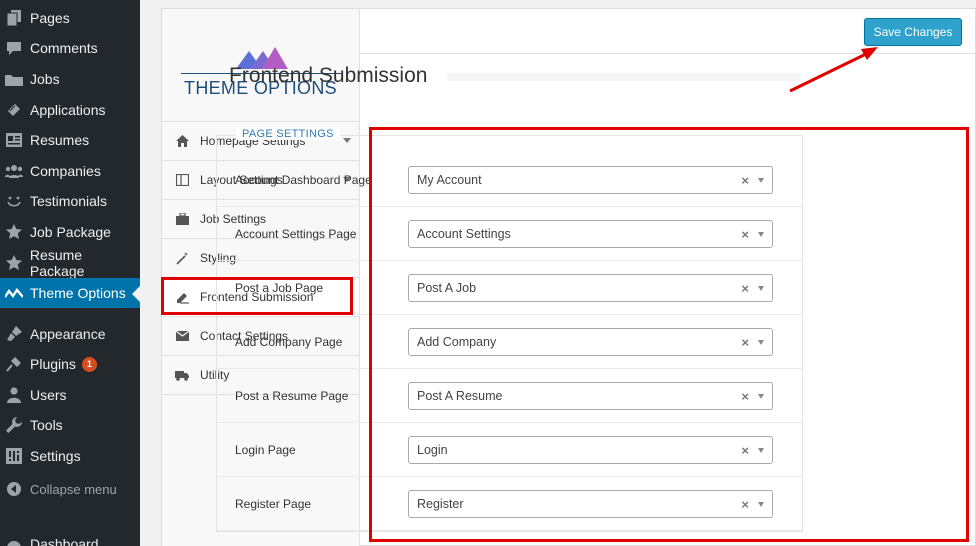 The height and width of the screenshot is (546, 976). What do you see at coordinates (53, 364) in the screenshot?
I see `menu-label: Plugins` at bounding box center [53, 364].